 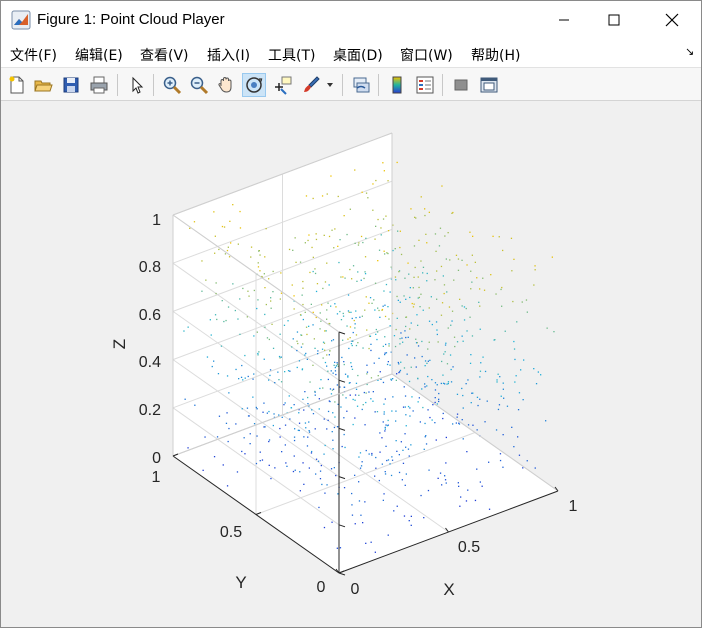 I want to click on insert-colorbar-button, so click(x=397, y=85).